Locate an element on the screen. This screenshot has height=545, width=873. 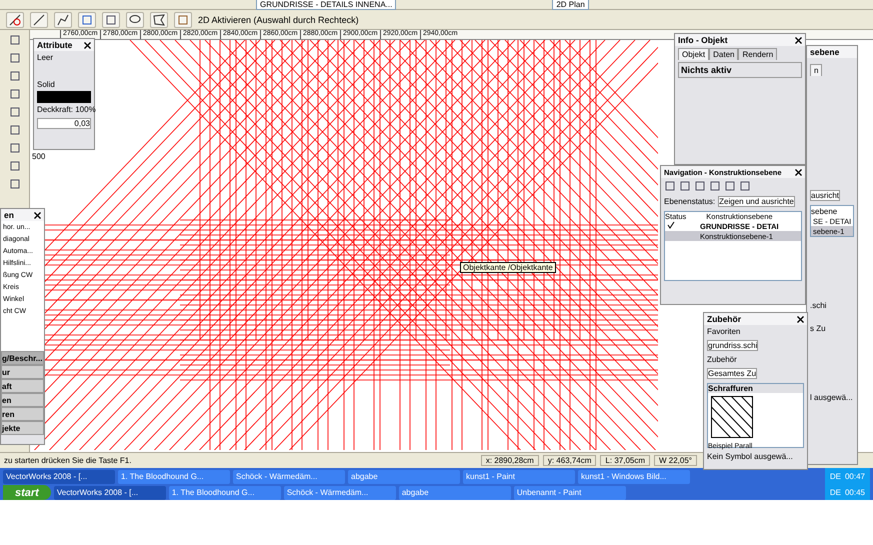
favorites-dropdown: .schi is located at coordinates (818, 305).